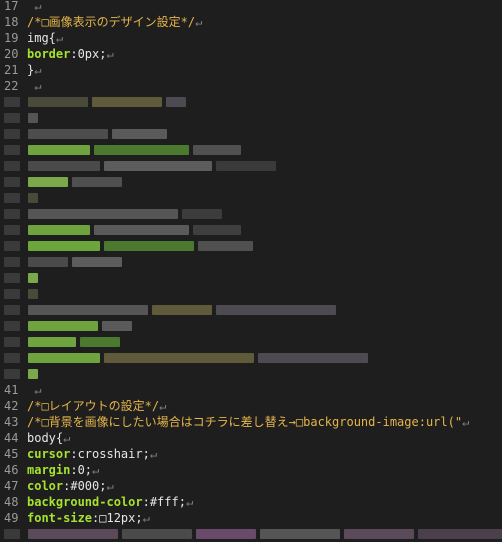 This screenshot has height=542, width=502. I want to click on code-line: 41 ↵, so click(251, 390).